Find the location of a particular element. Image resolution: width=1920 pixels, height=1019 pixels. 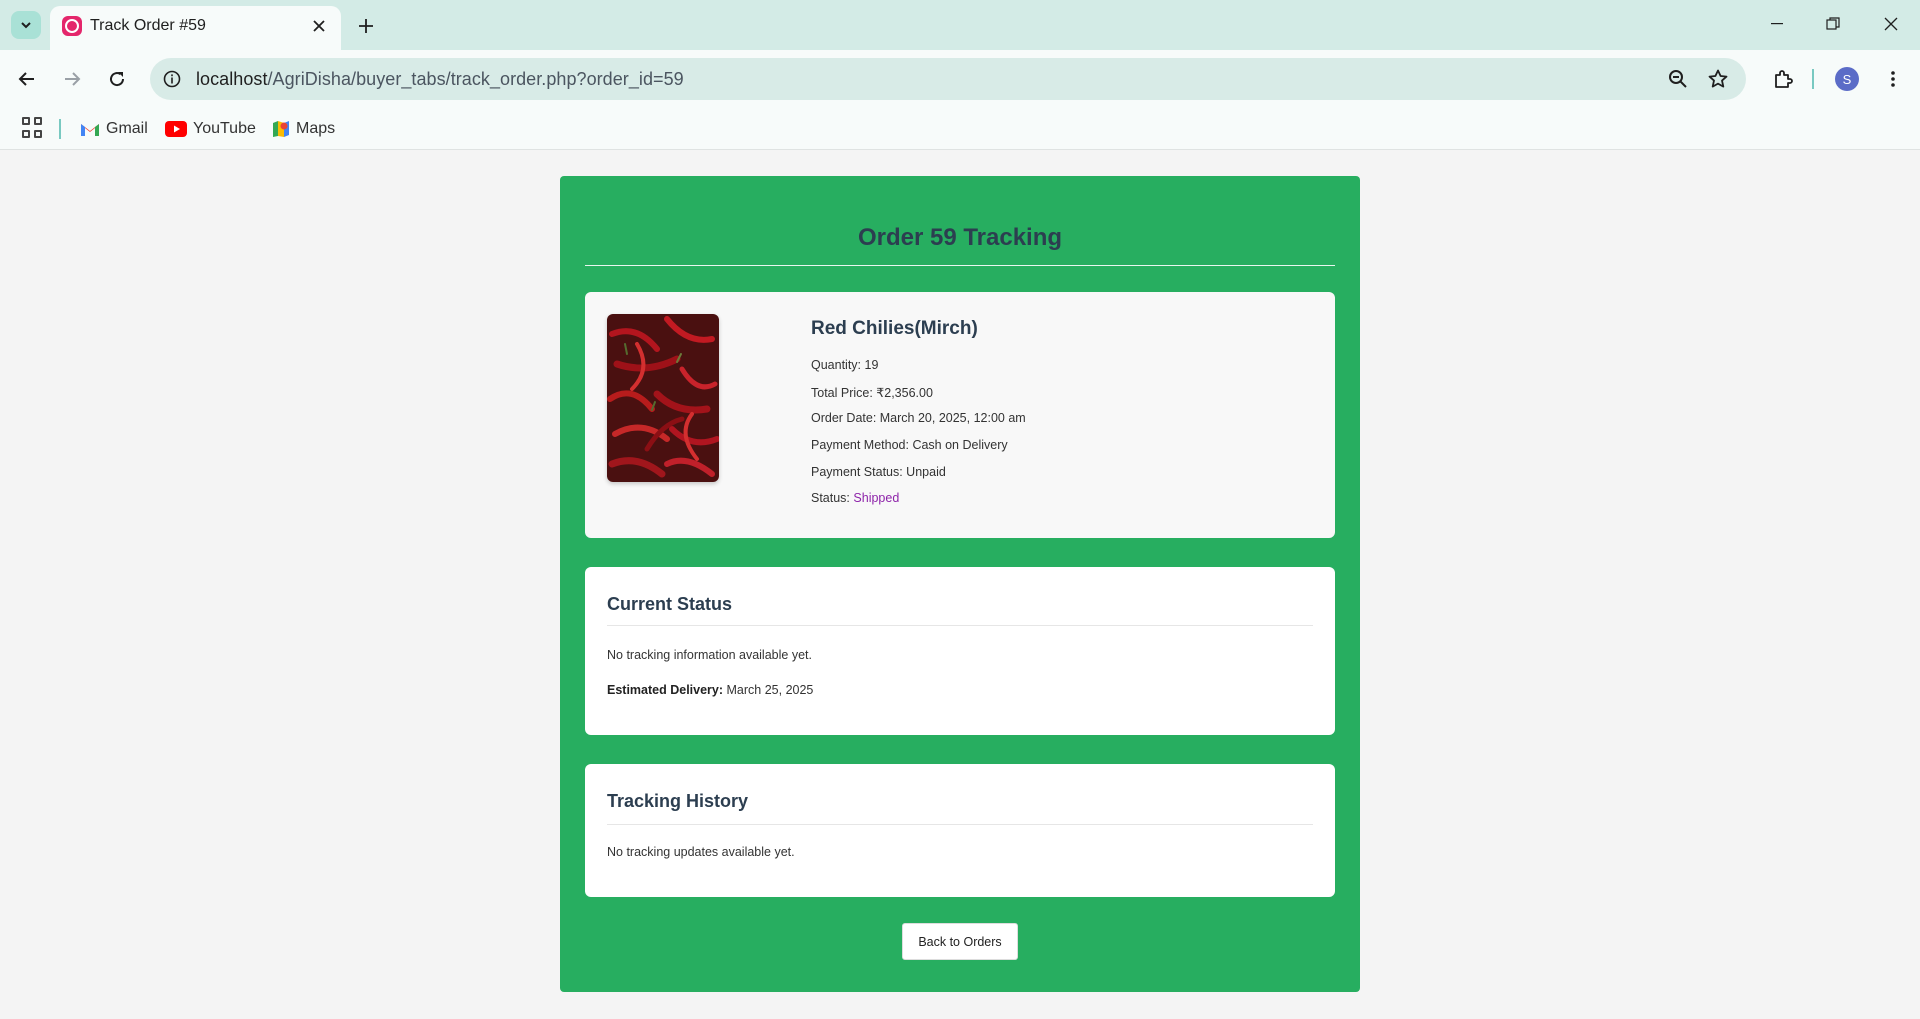

back-to-orders-button: Back to Orders is located at coordinates (960, 941).